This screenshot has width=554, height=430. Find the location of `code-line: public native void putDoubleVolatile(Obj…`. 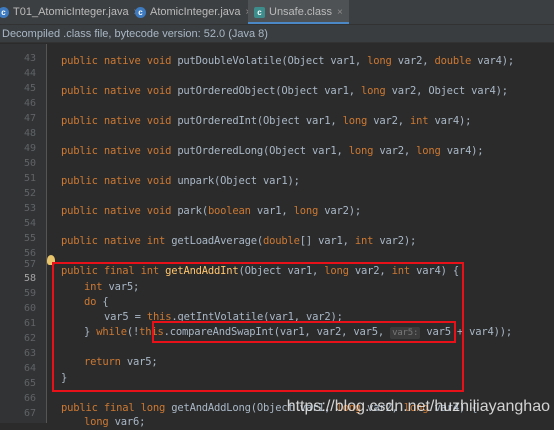

code-line: public native void putDoubleVolatile(Obj… is located at coordinates (288, 61).